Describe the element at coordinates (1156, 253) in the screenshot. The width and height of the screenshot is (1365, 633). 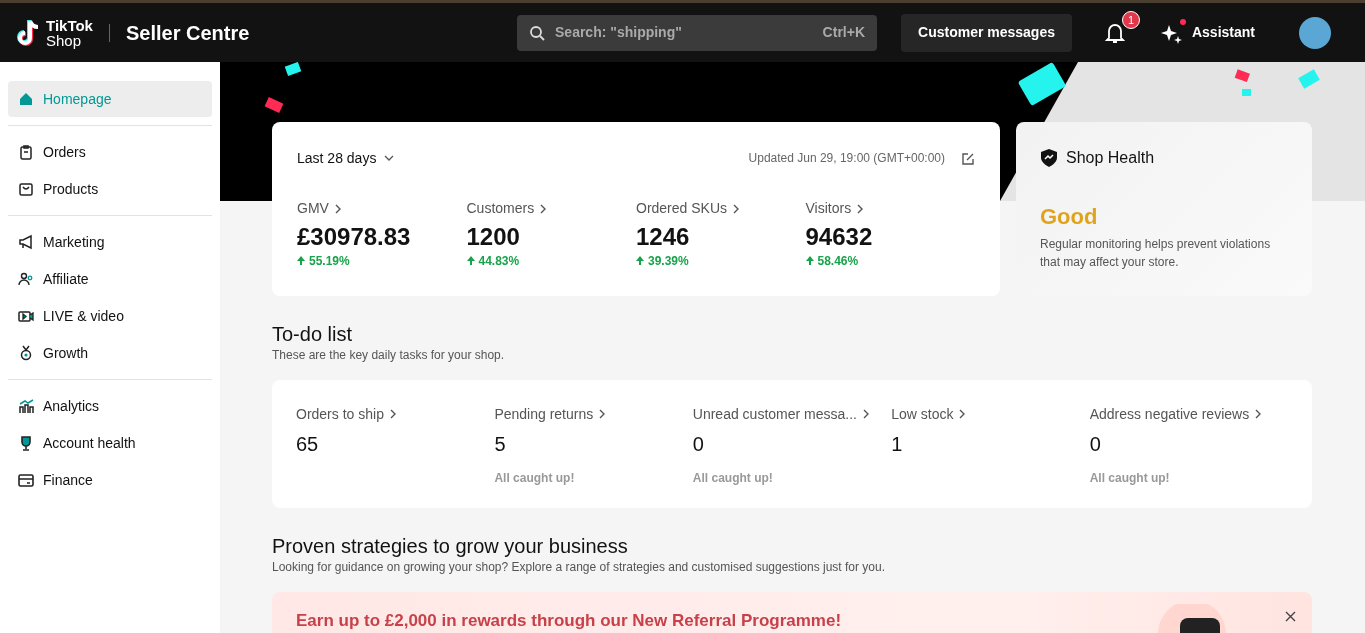
I see `health-description: Regular monitoring helps prevent violations that may affect your store.` at that location.